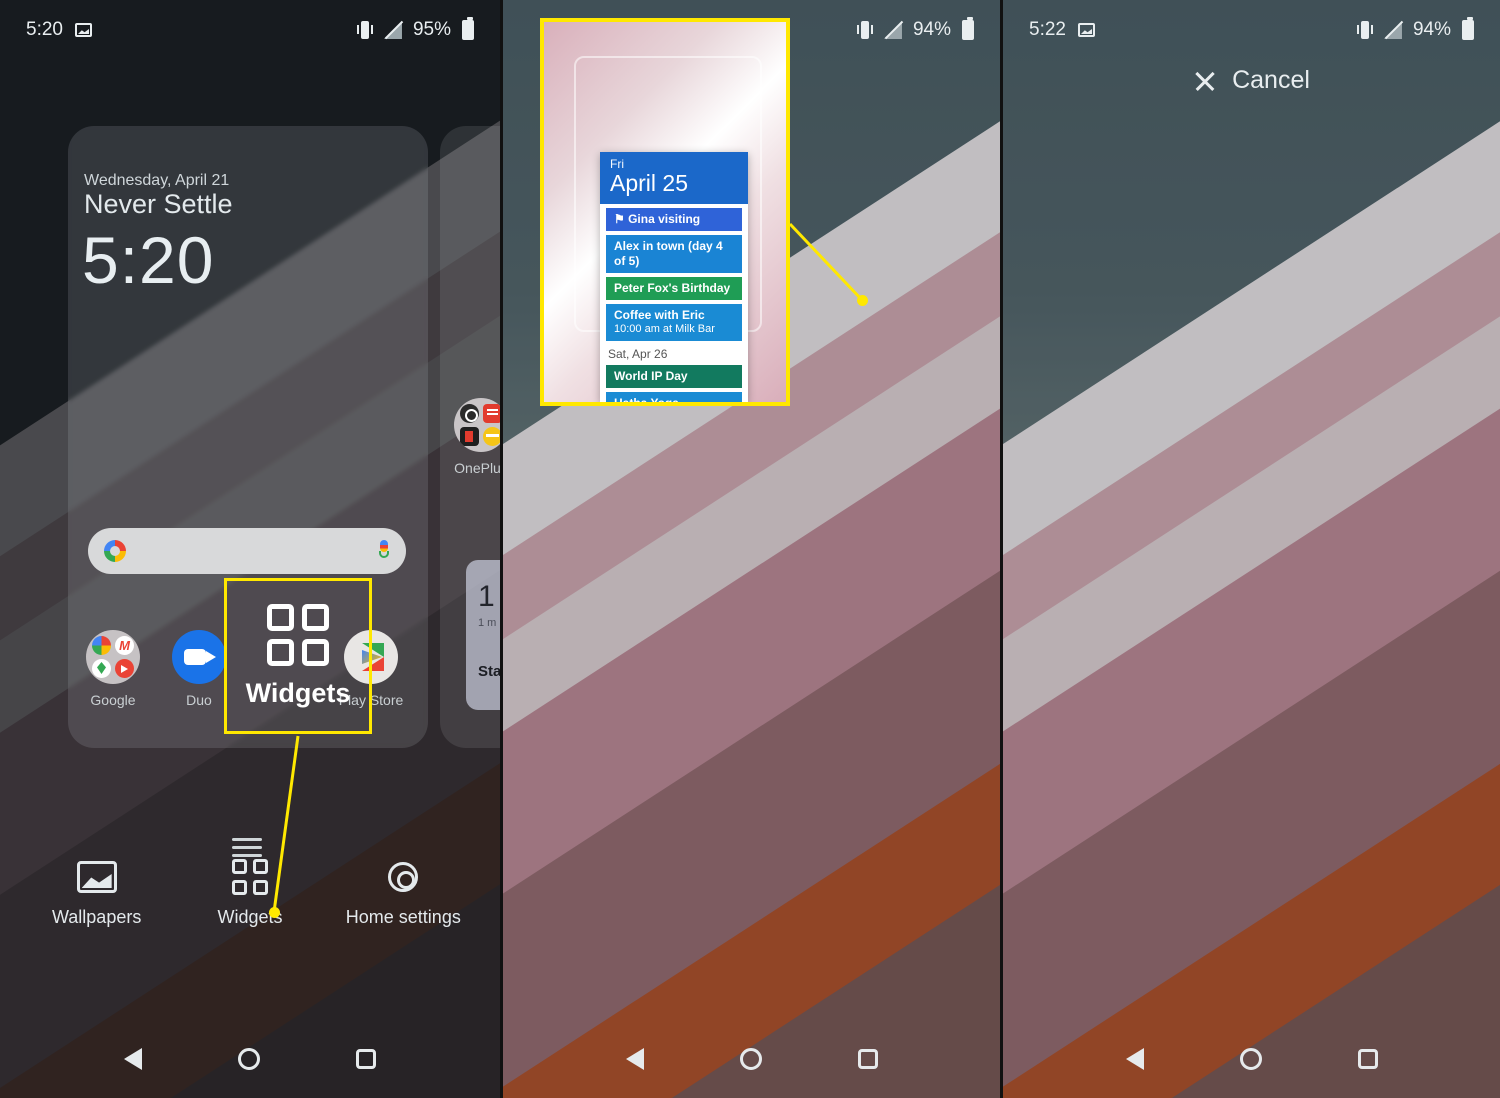  I want to click on calendar-day: Fri, so click(617, 164).